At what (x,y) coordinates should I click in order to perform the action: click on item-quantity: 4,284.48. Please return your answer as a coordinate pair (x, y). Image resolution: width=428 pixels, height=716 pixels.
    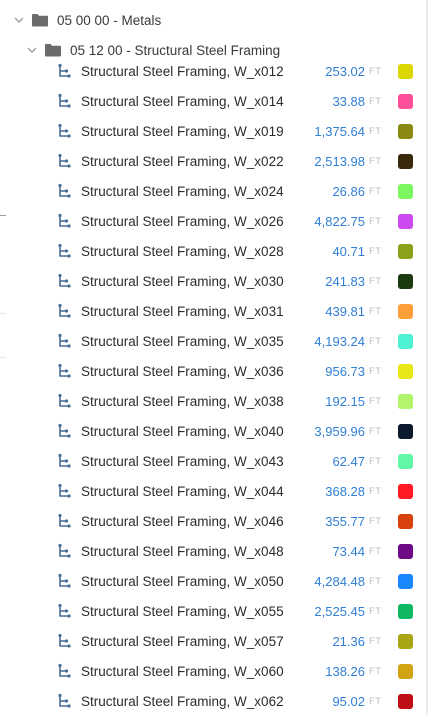
    Looking at the image, I should click on (339, 581).